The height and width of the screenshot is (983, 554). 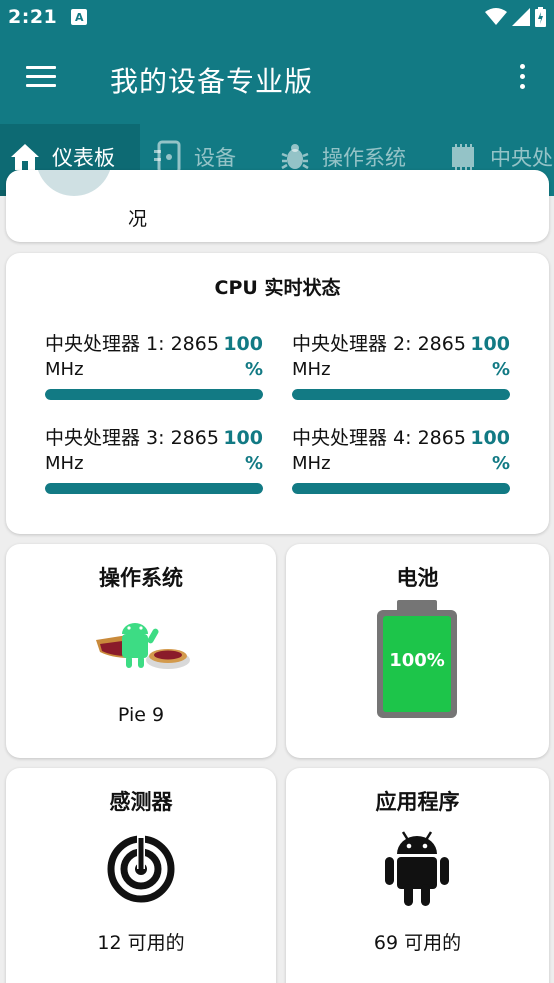 I want to click on app-title: 我的设备专业版, so click(x=212, y=81).